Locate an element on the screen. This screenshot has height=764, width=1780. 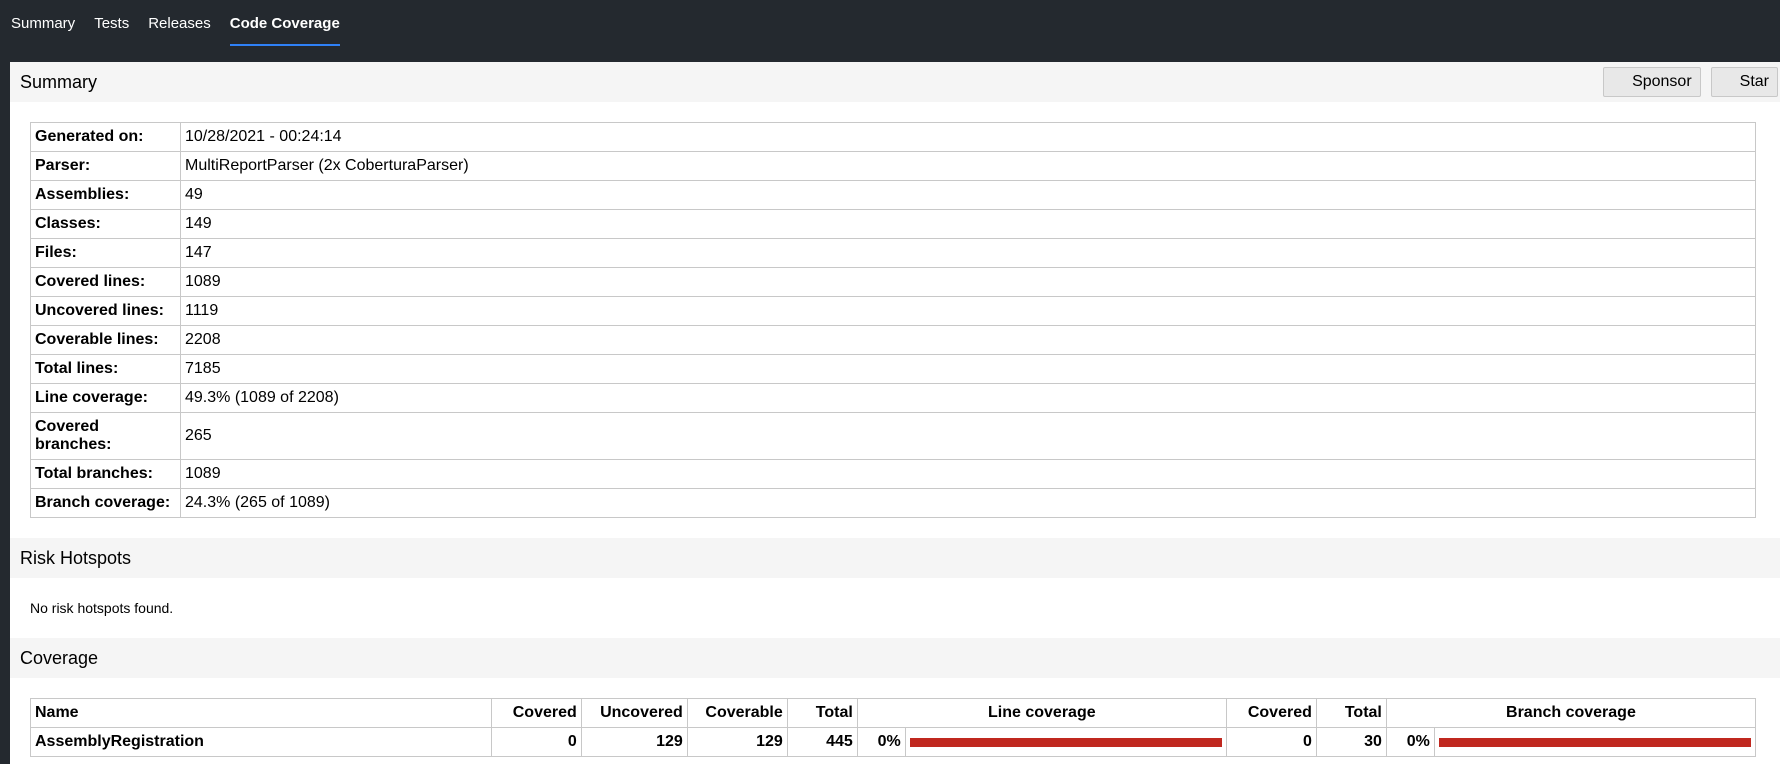
summary-value: MultiReportParser (2x CoberturaParser) is located at coordinates (968, 166).